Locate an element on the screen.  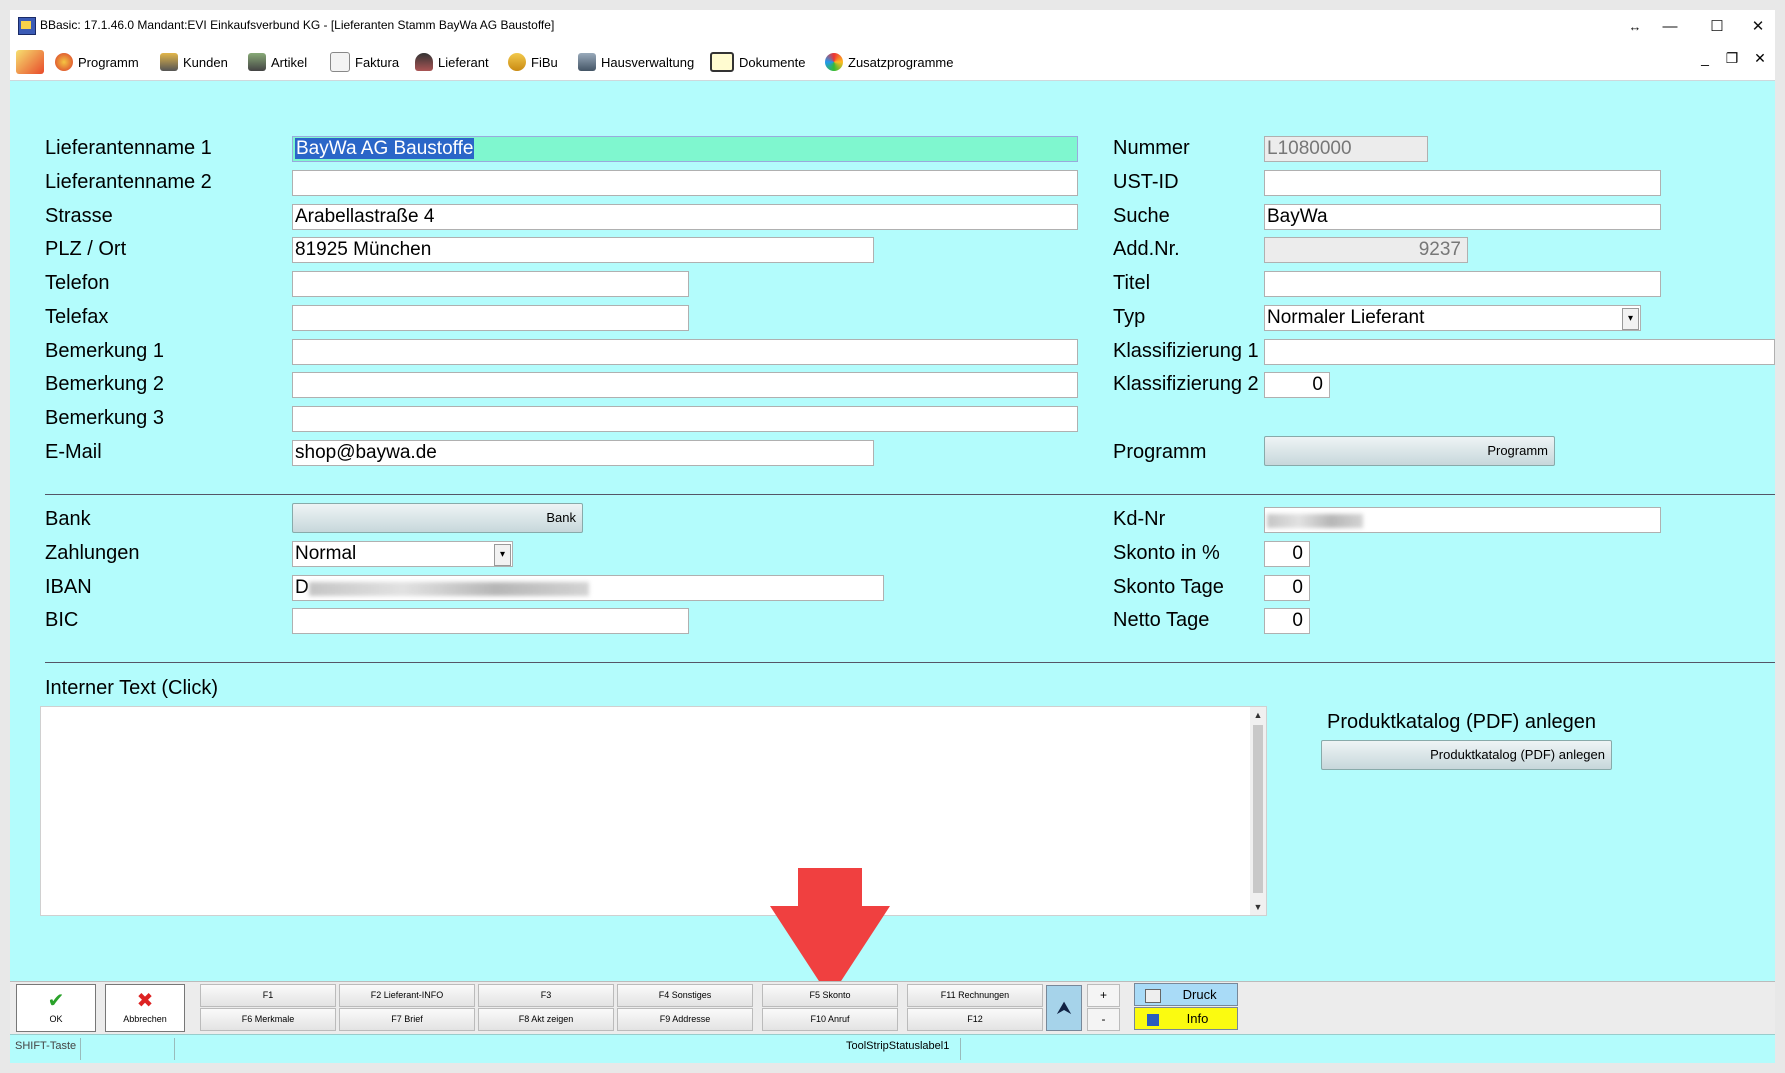
f2-button: F2 Lieferant-INFO is located at coordinates (407, 995).